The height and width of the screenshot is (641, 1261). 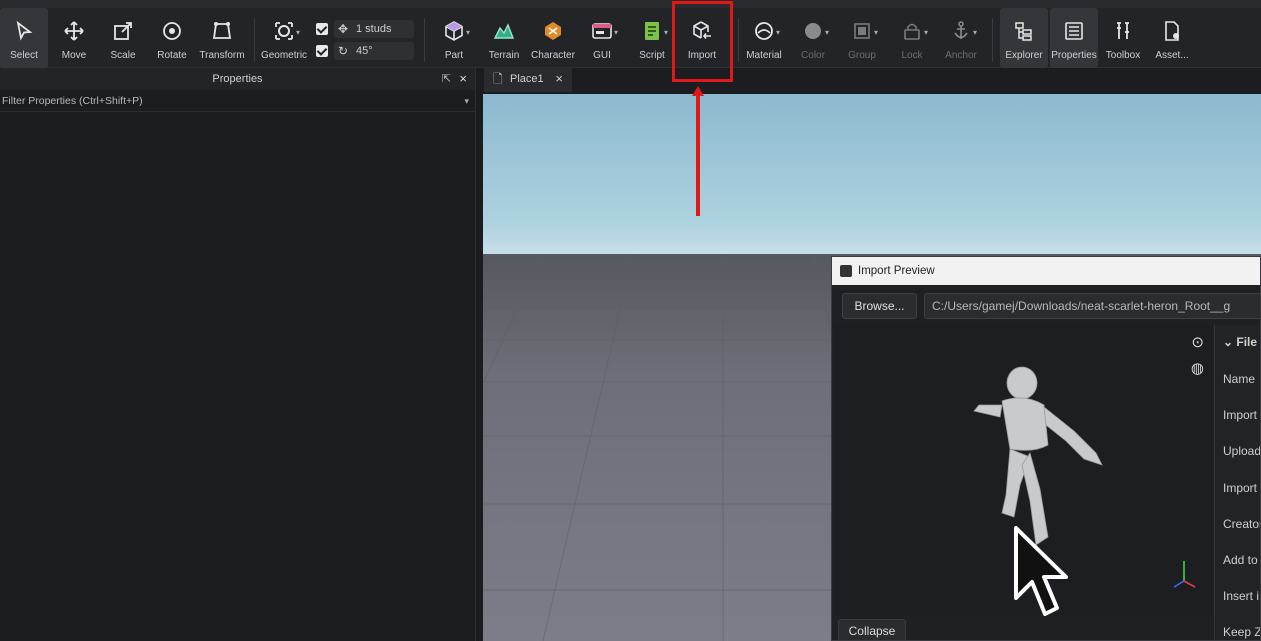 What do you see at coordinates (869, 80) in the screenshot?
I see `document-tabbar: 🗋 Place1 ×` at bounding box center [869, 80].